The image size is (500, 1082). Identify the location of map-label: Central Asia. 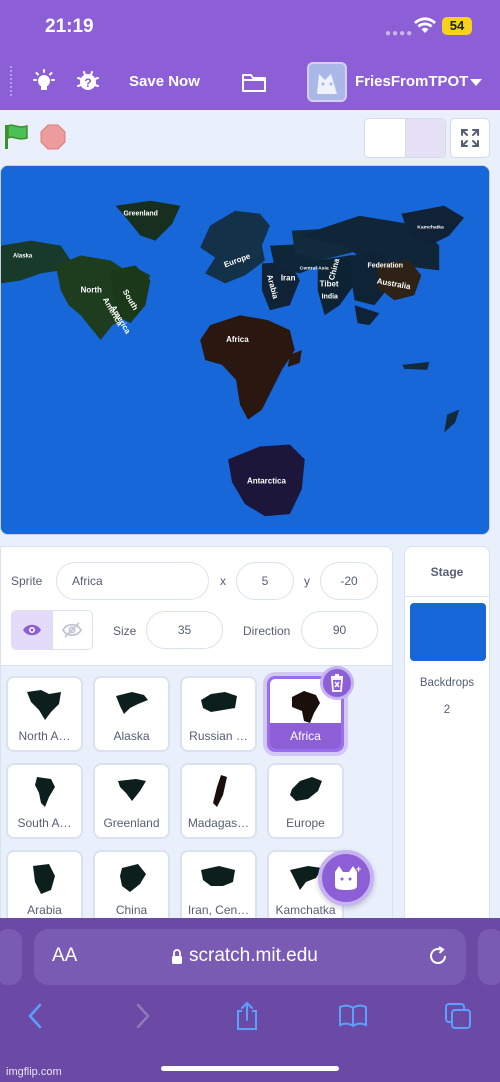
(314, 268).